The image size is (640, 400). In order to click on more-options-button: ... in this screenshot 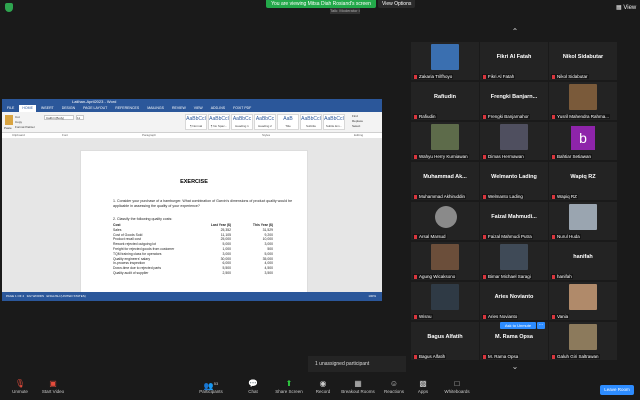, I will do `click(541, 325)`.